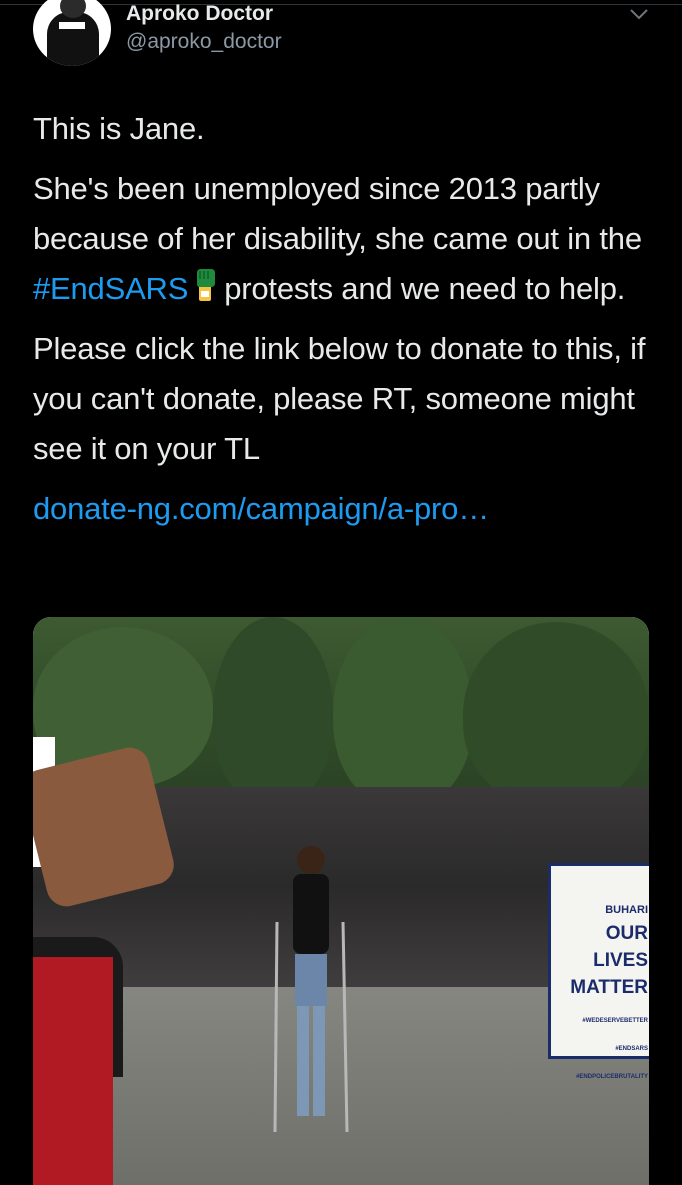  I want to click on author-name: Aproko Doctor, so click(199, 14).